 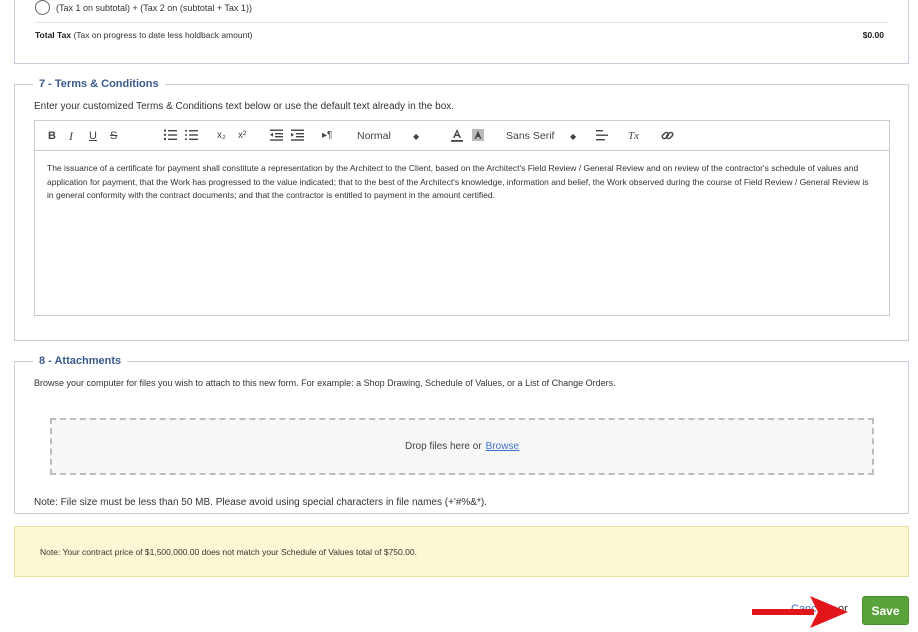 What do you see at coordinates (873, 35) in the screenshot?
I see `total-tax-value: $0.00` at bounding box center [873, 35].